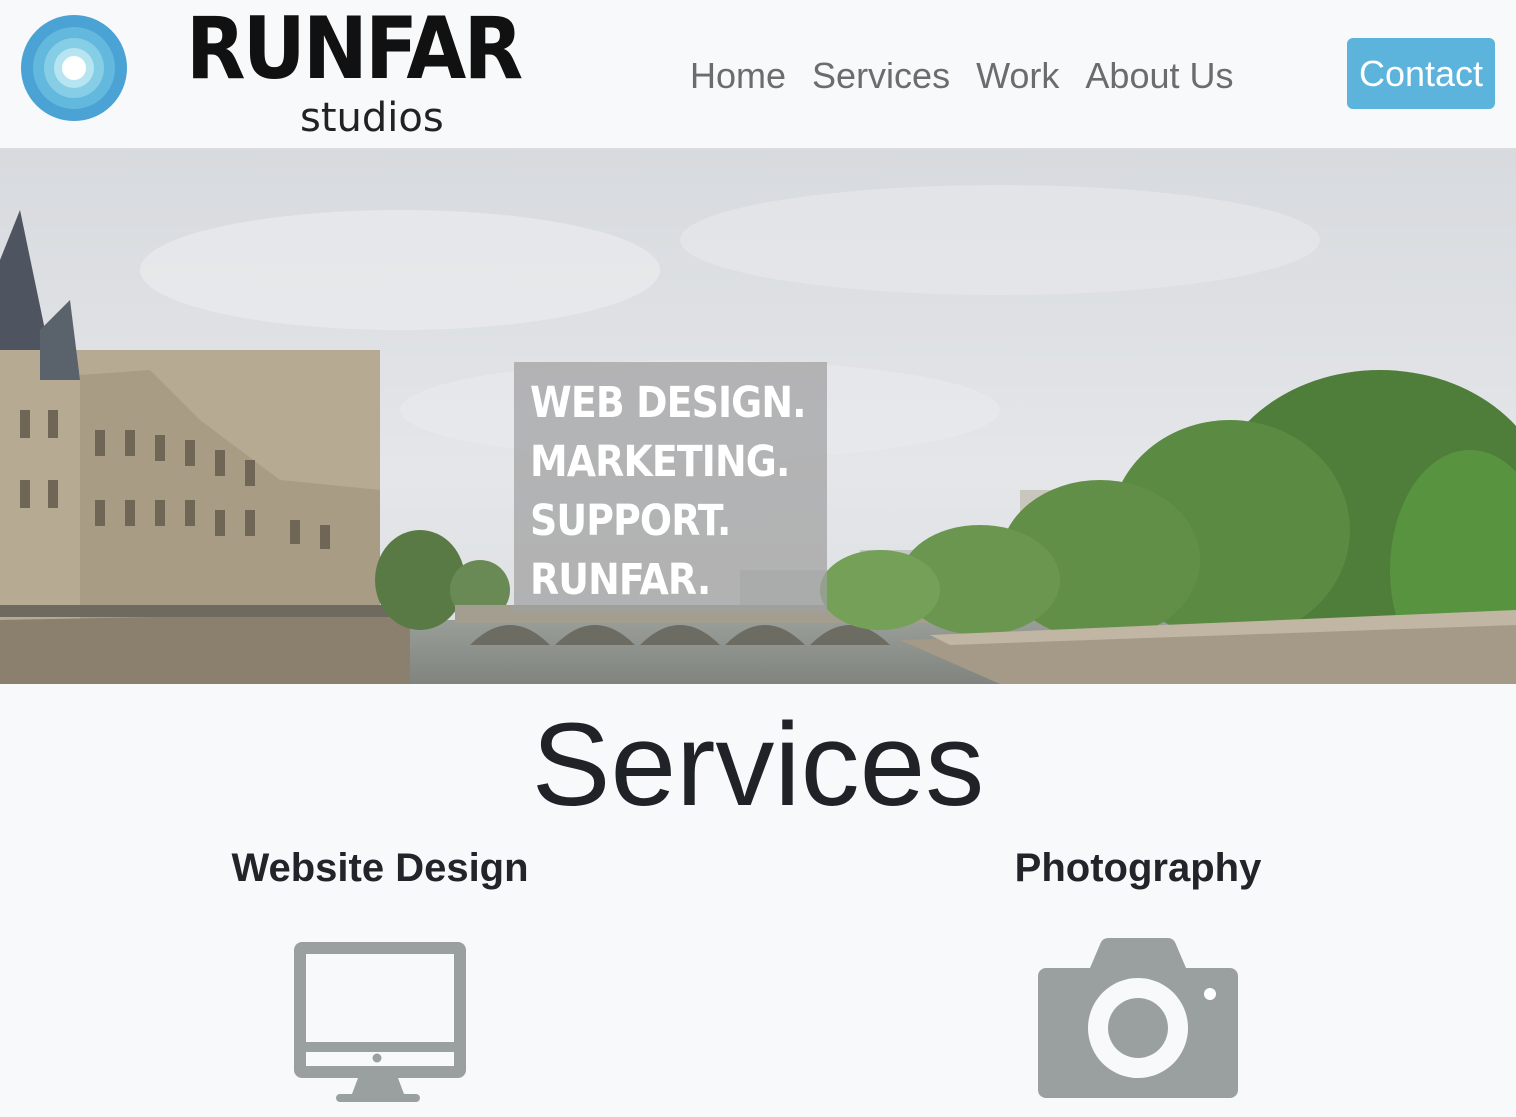 This screenshot has height=1117, width=1516. I want to click on hero-tagline-line: WEB DESIGN., so click(668, 403).